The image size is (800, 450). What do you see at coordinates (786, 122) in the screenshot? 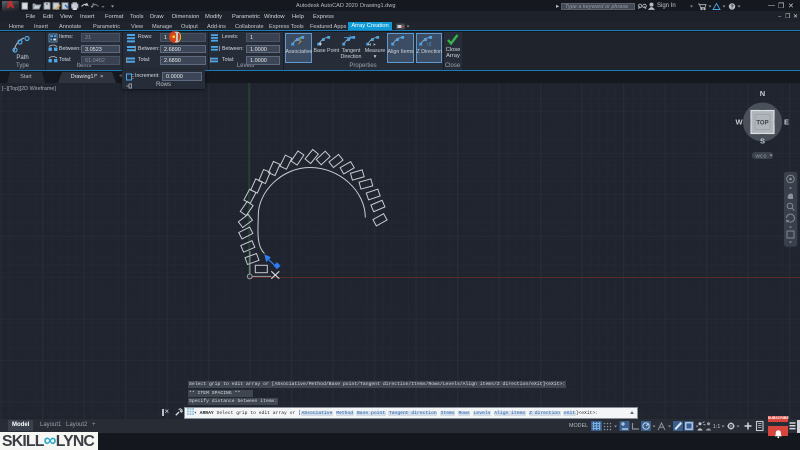
I see `svg-text: E` at bounding box center [786, 122].